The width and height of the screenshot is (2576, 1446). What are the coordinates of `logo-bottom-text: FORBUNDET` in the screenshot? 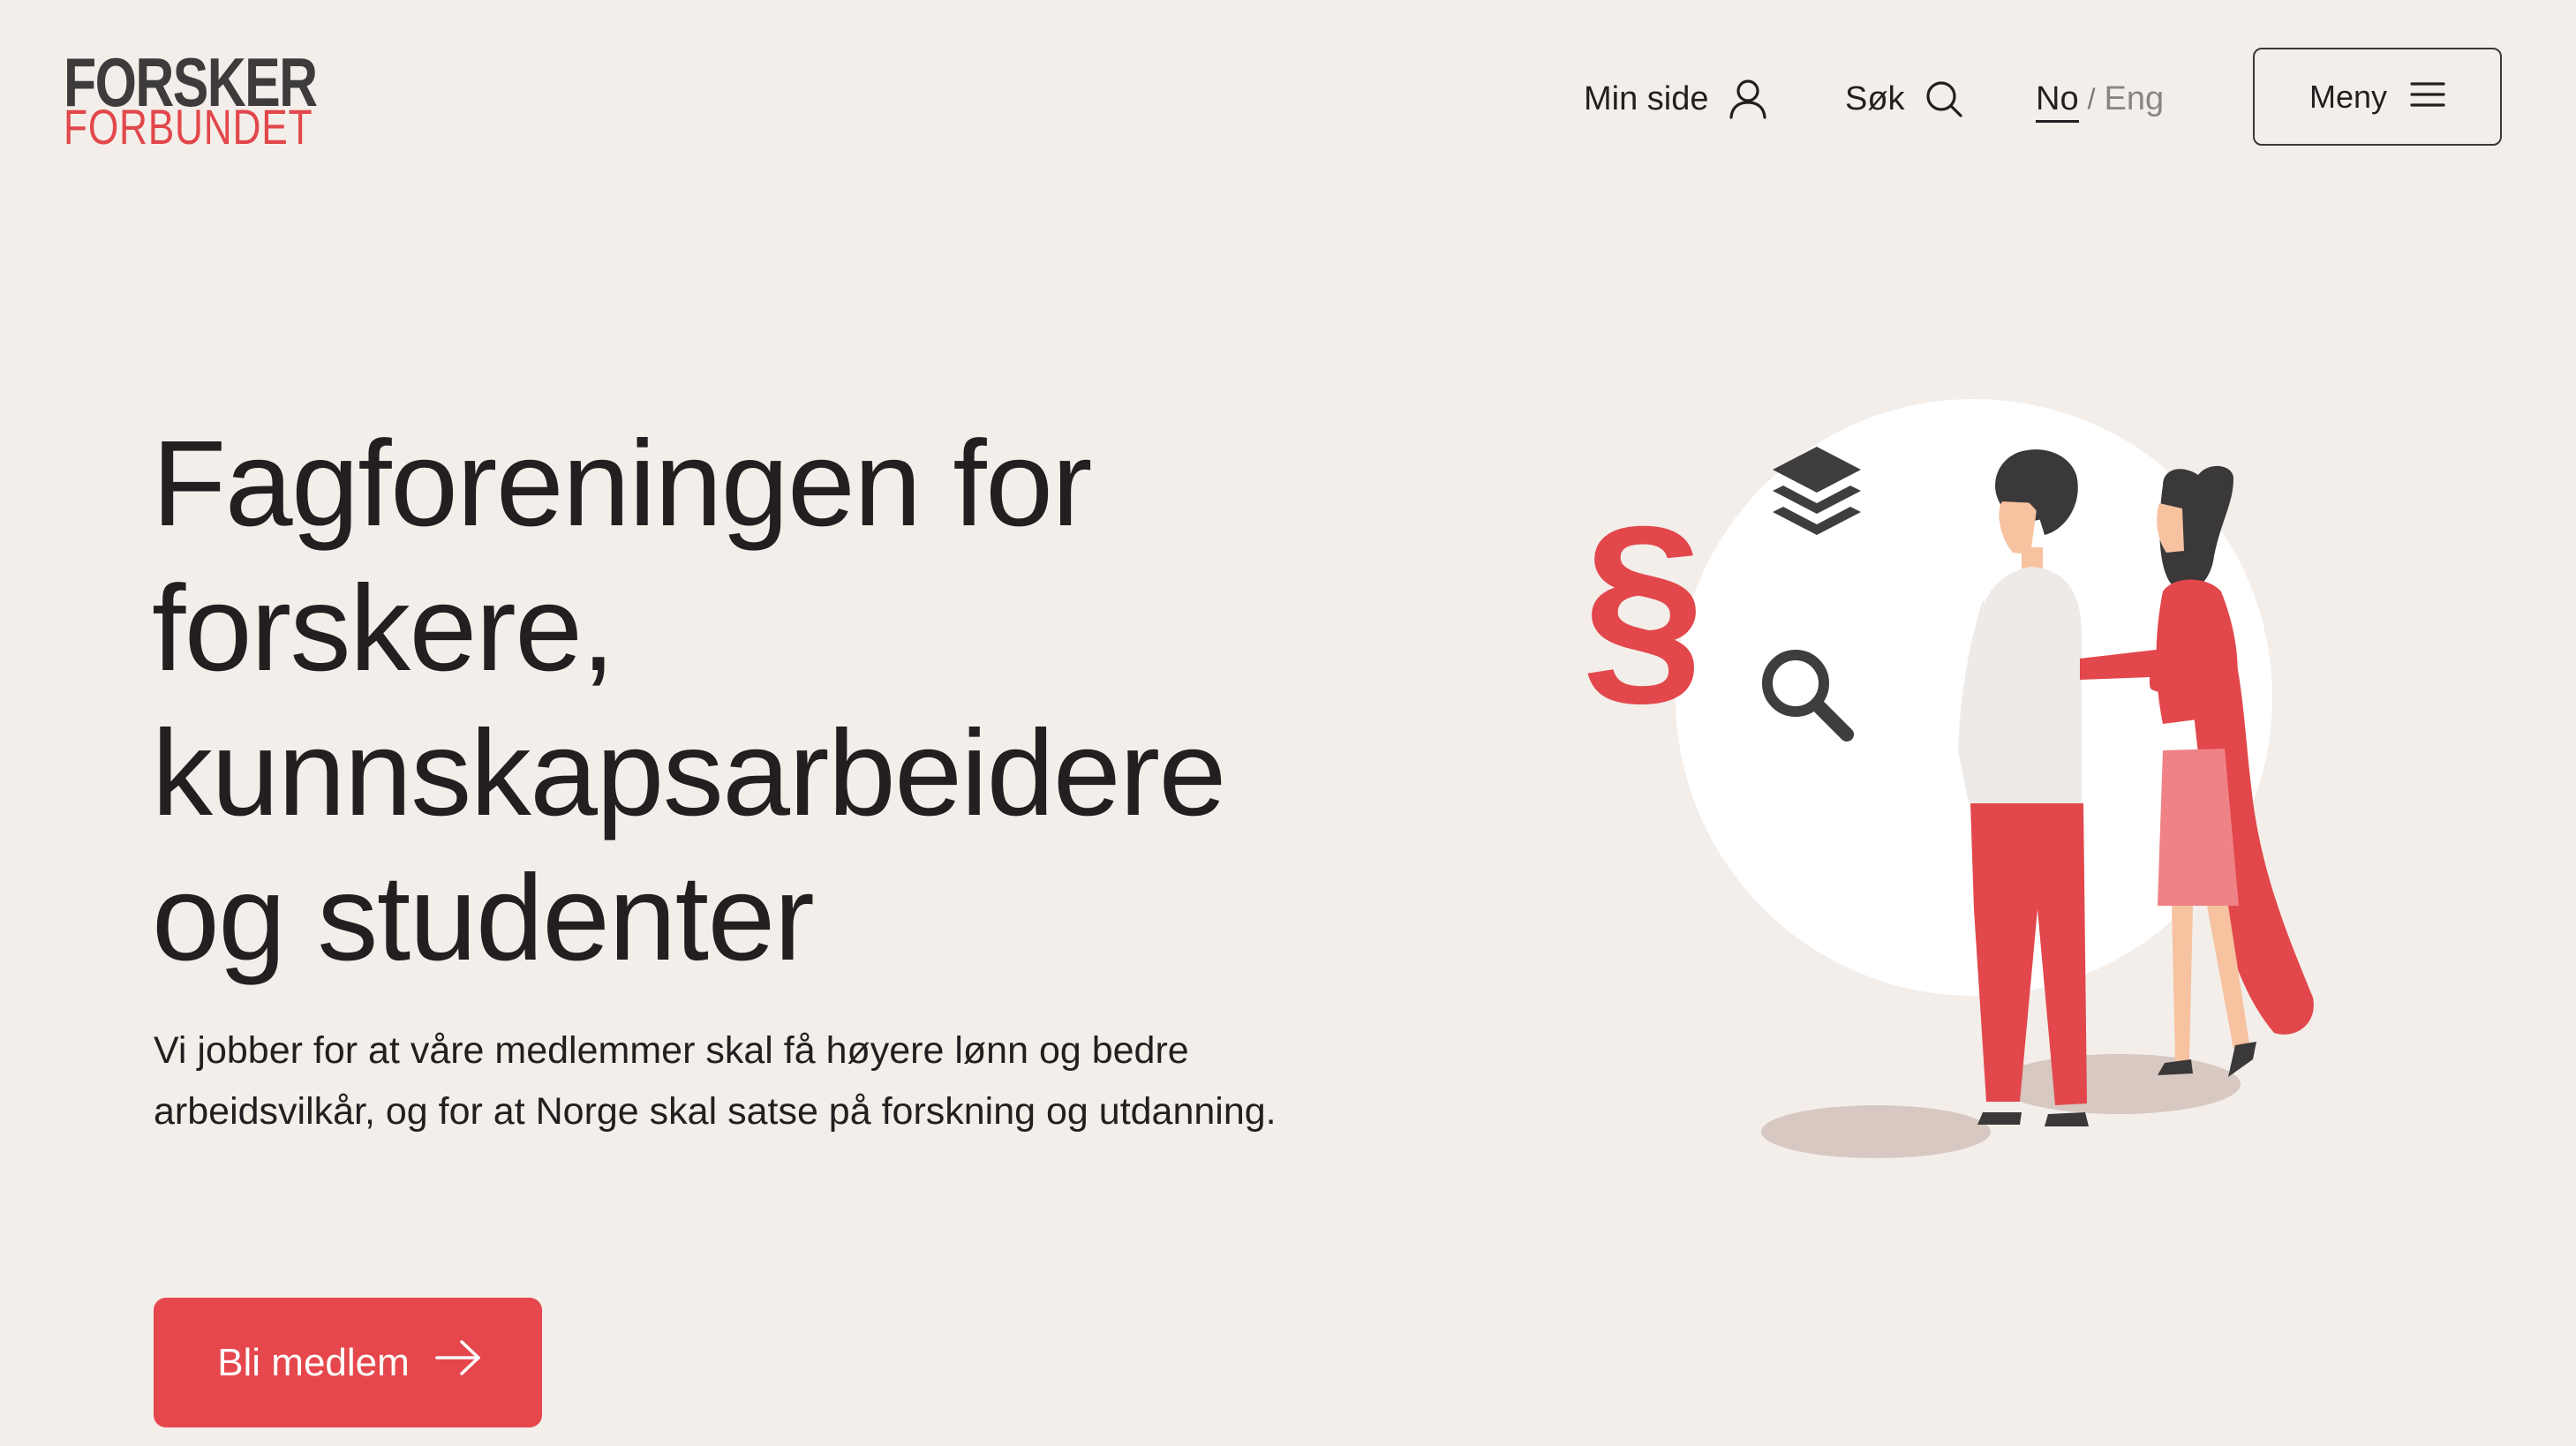 It's located at (189, 126).